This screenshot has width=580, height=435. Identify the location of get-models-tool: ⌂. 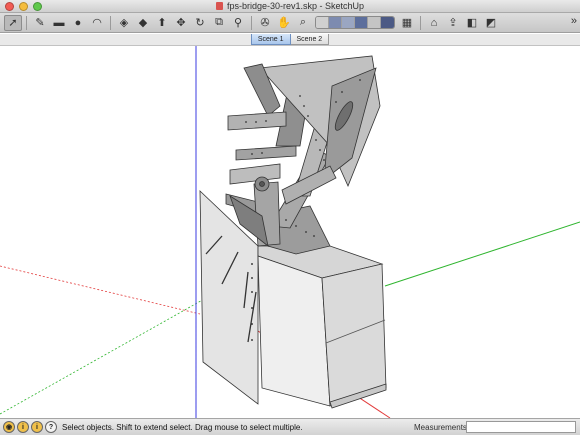
(434, 23).